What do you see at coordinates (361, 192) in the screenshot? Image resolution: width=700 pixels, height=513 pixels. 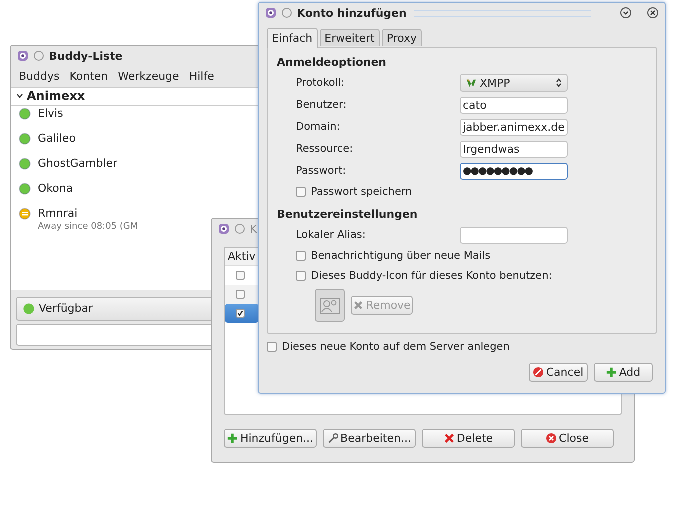 I see `checkbox-label: Passwort speichern` at bounding box center [361, 192].